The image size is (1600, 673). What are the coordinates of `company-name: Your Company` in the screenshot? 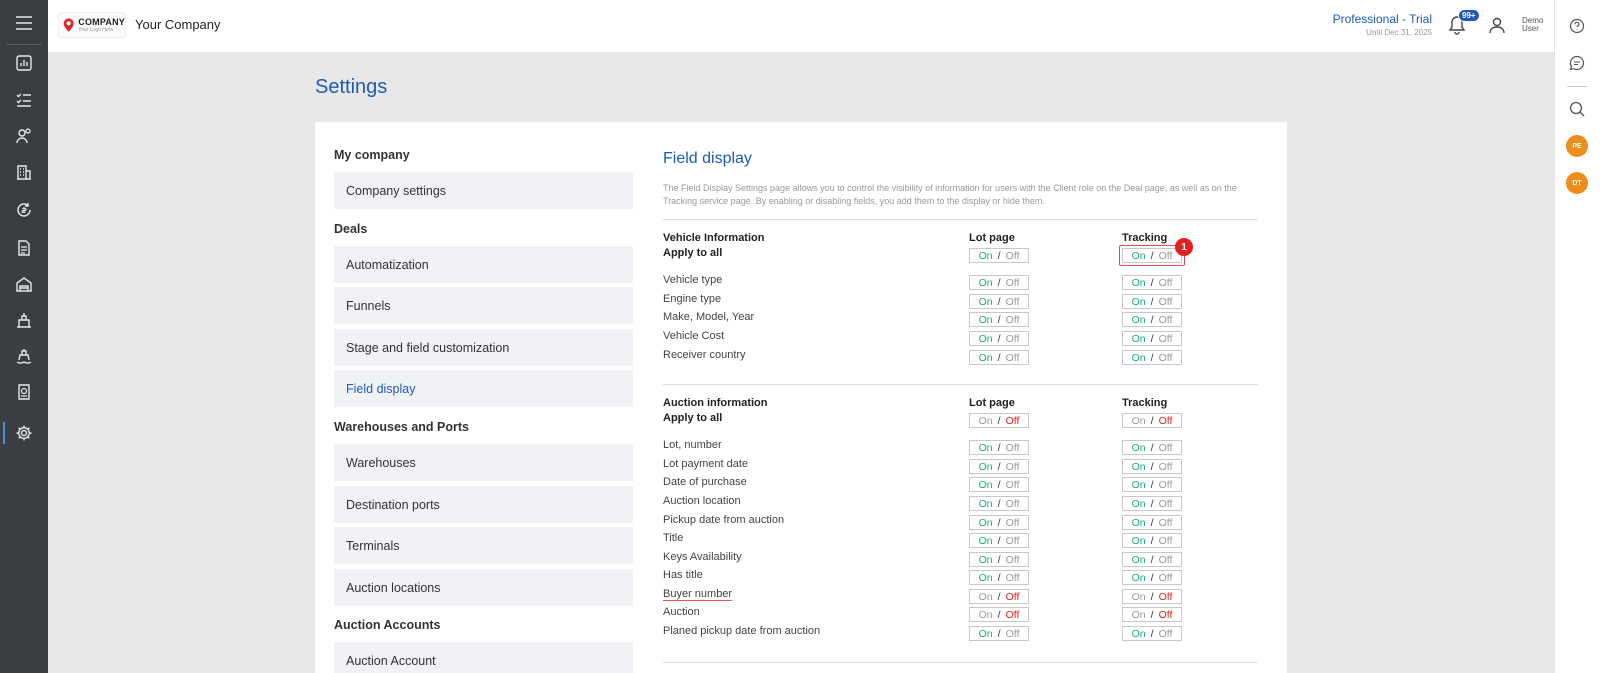 It's located at (178, 24).